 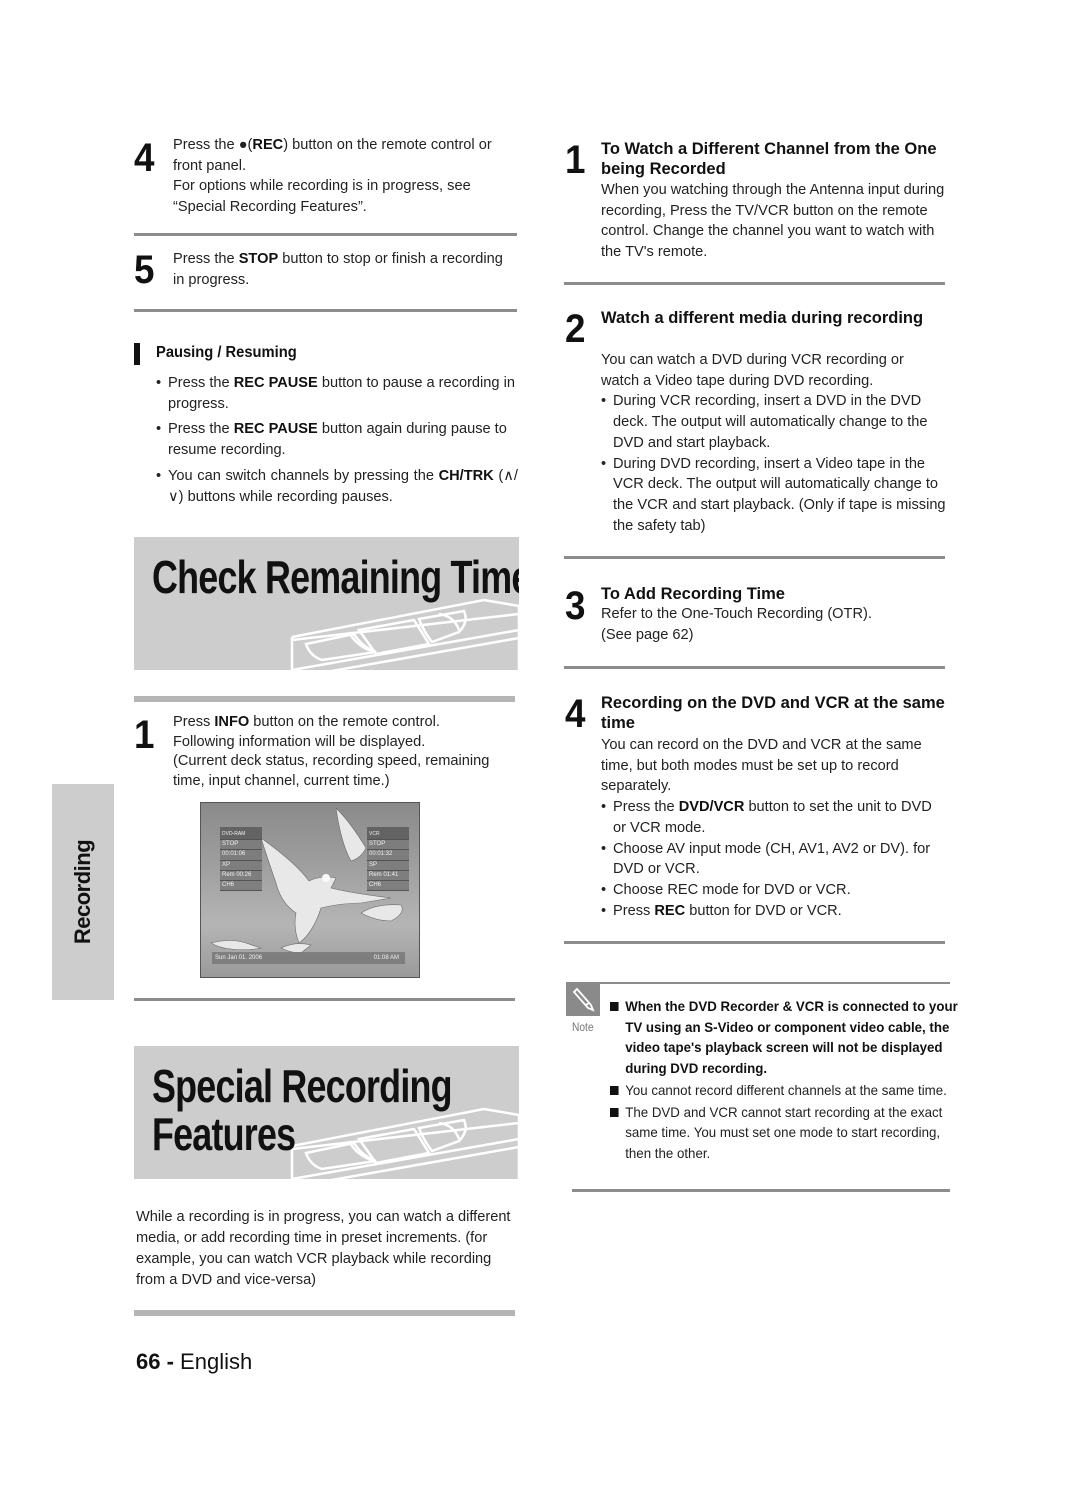 I want to click on vcr-label: VCR, so click(x=388, y=833).